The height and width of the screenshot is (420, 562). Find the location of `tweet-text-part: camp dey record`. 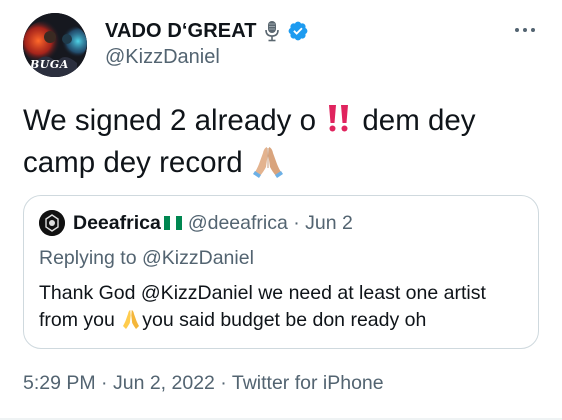

tweet-text-part: camp dey record is located at coordinates (137, 162).